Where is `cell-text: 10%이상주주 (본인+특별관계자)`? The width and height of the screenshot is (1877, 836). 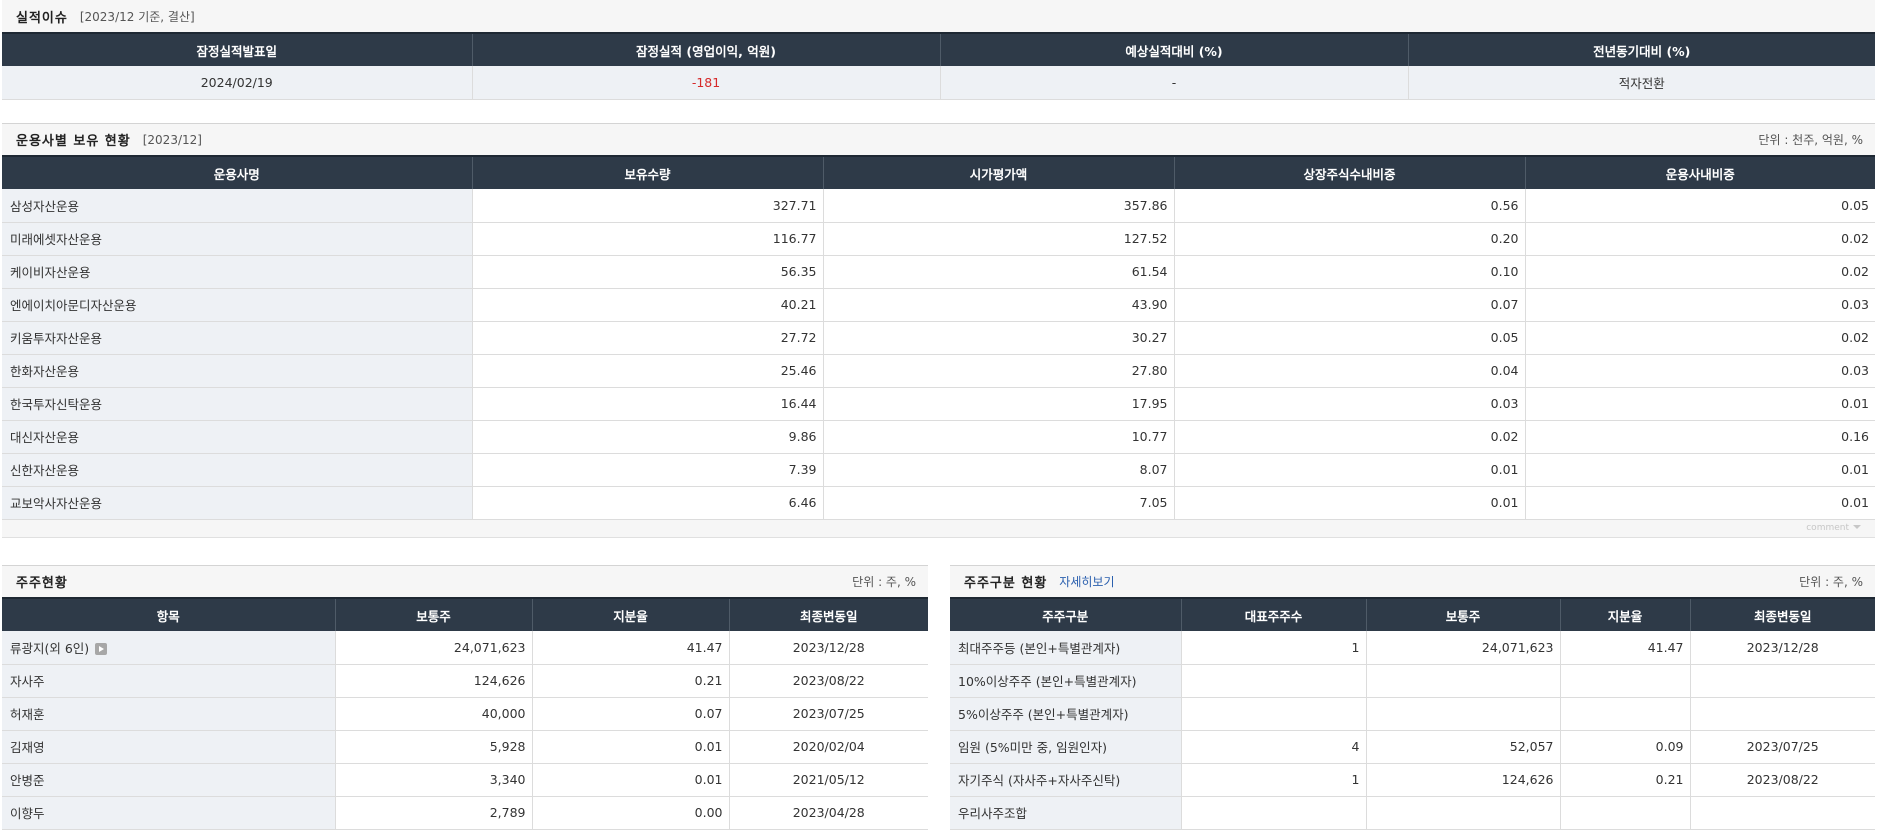 cell-text: 10%이상주주 (본인+특별관계자) is located at coordinates (1047, 681).